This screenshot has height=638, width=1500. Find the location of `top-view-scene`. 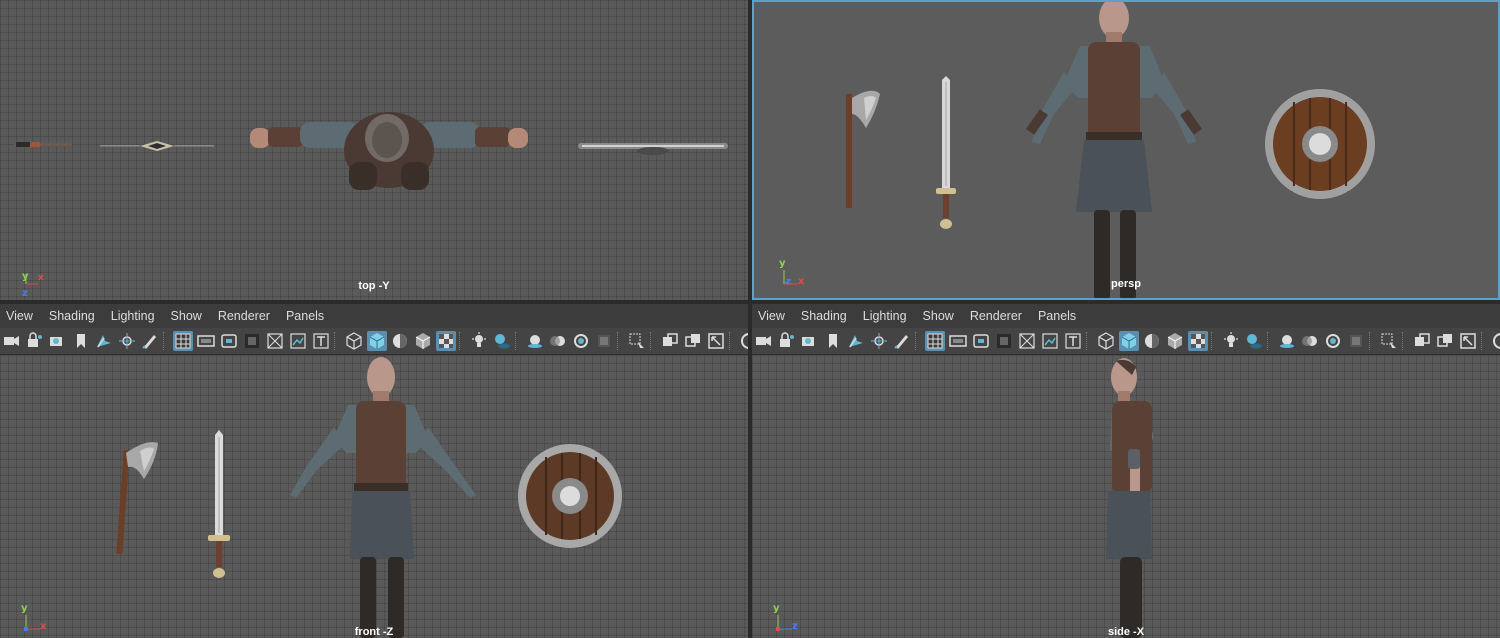

top-view-scene is located at coordinates (371, 151).